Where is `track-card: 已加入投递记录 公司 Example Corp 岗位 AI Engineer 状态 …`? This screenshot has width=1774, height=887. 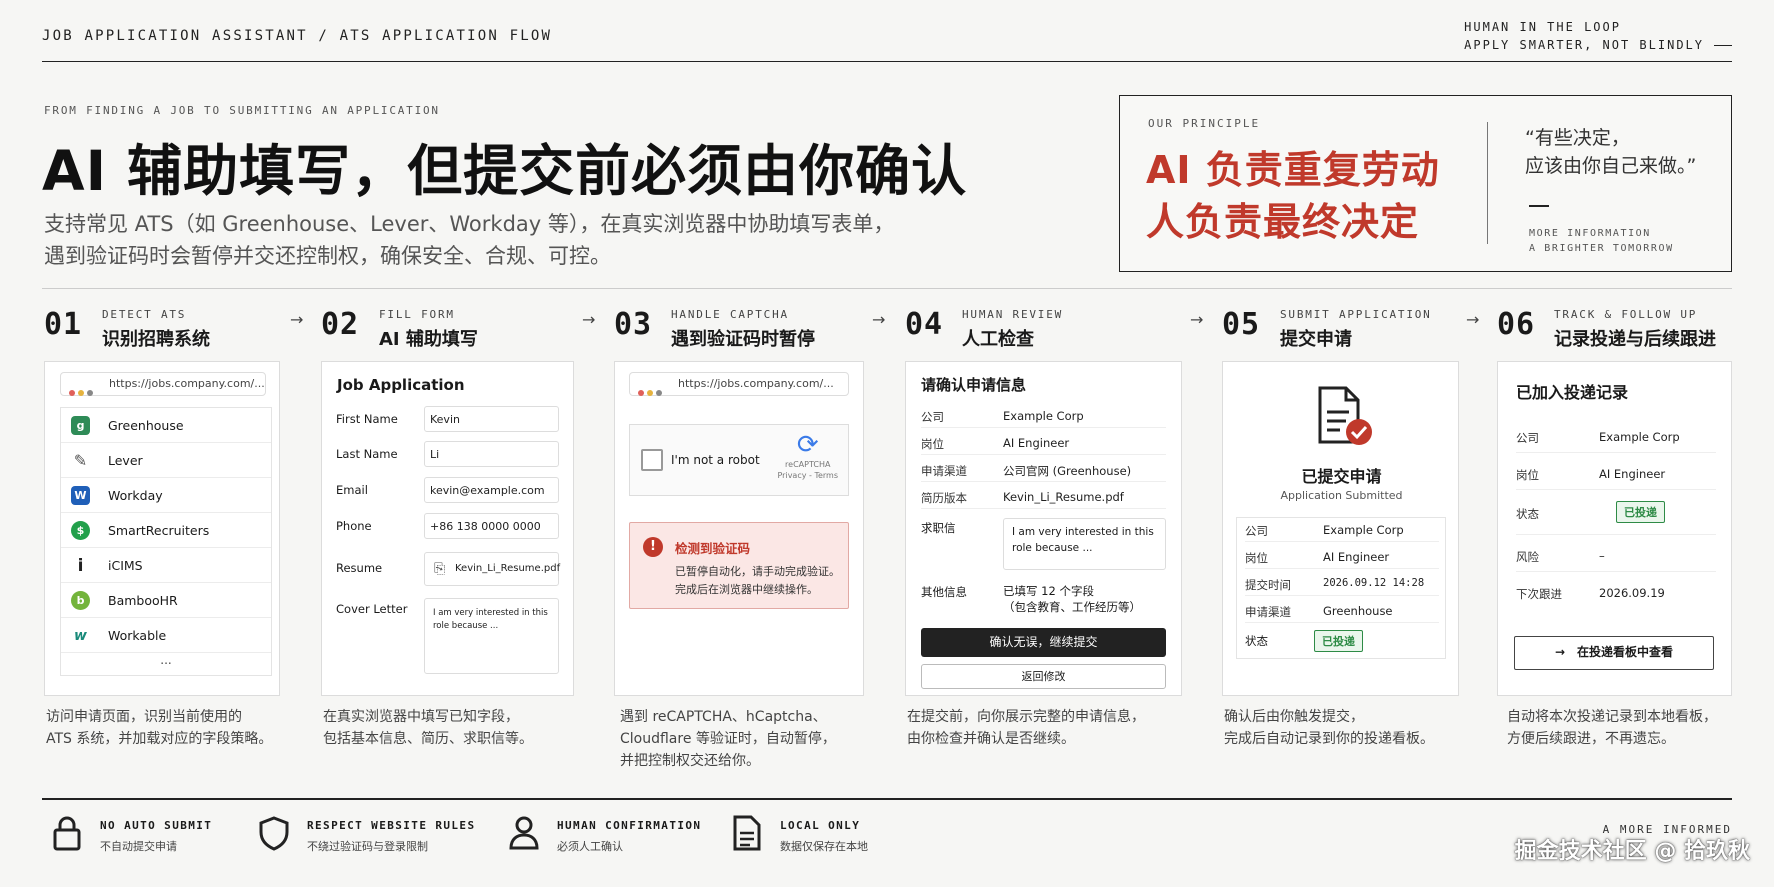 track-card: 已加入投递记录 公司 Example Corp 岗位 AI Engineer 状态 … is located at coordinates (1614, 528).